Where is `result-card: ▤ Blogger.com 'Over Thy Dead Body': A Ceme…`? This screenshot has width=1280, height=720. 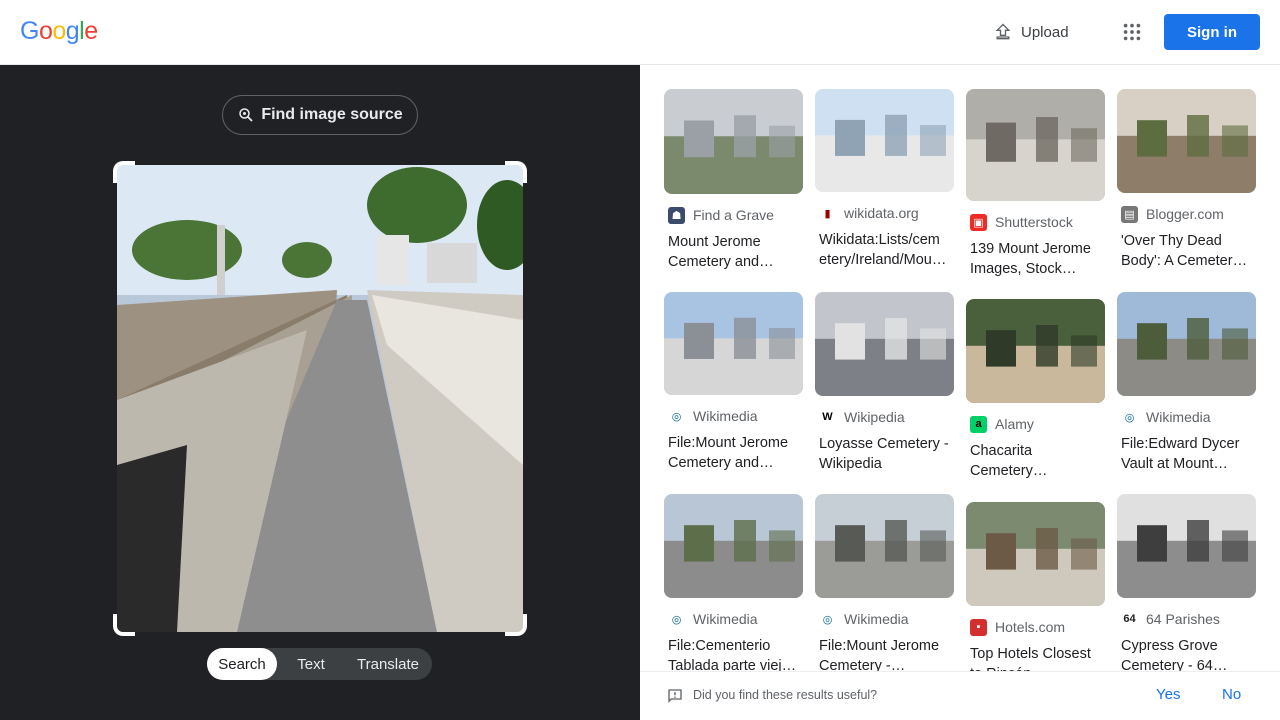
result-card: ▤ Blogger.com 'Over Thy Dead Body': A Ceme… is located at coordinates (1186, 180).